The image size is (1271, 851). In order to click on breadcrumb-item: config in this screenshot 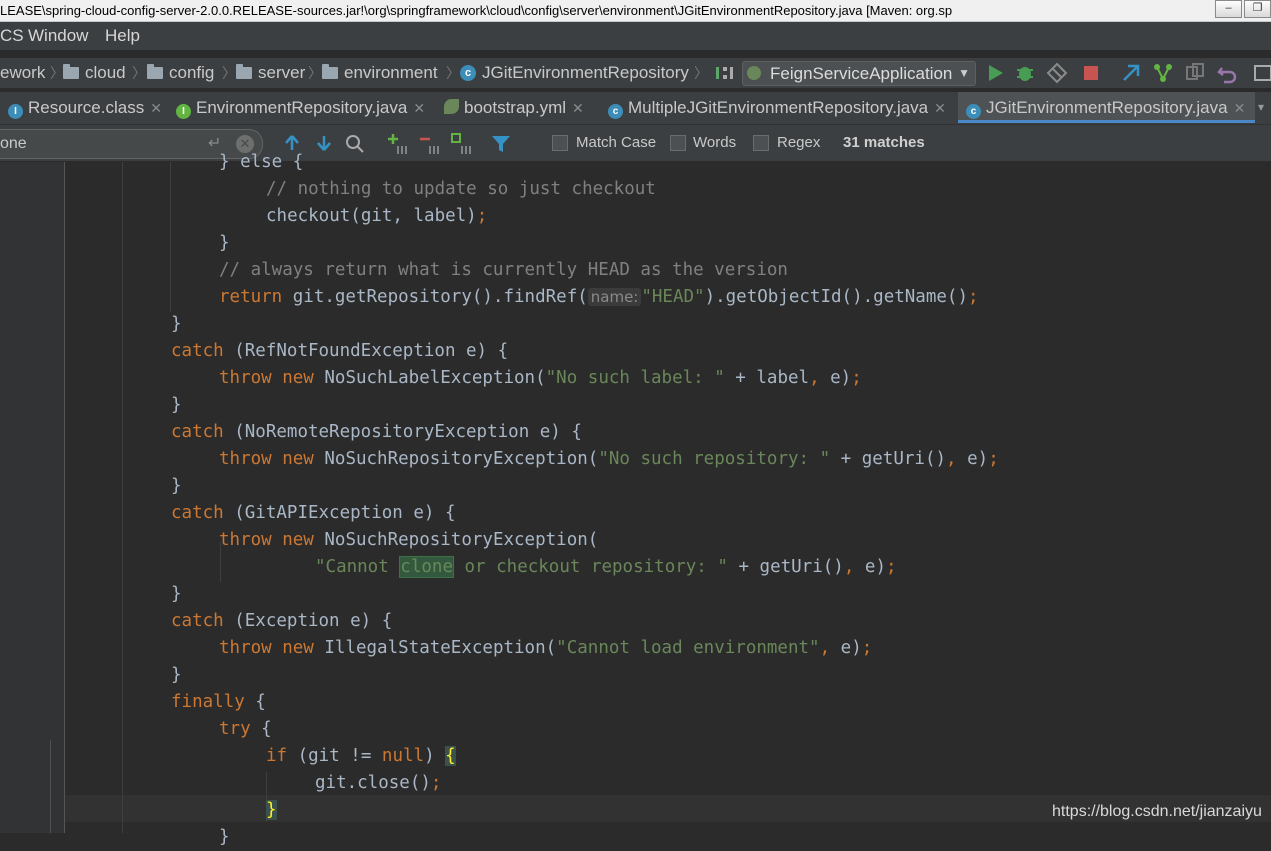, I will do `click(180, 73)`.